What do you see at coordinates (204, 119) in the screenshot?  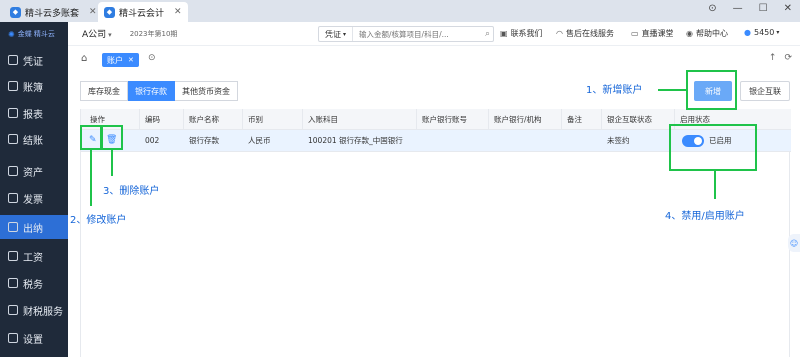 I see `column-header: 账户名称` at bounding box center [204, 119].